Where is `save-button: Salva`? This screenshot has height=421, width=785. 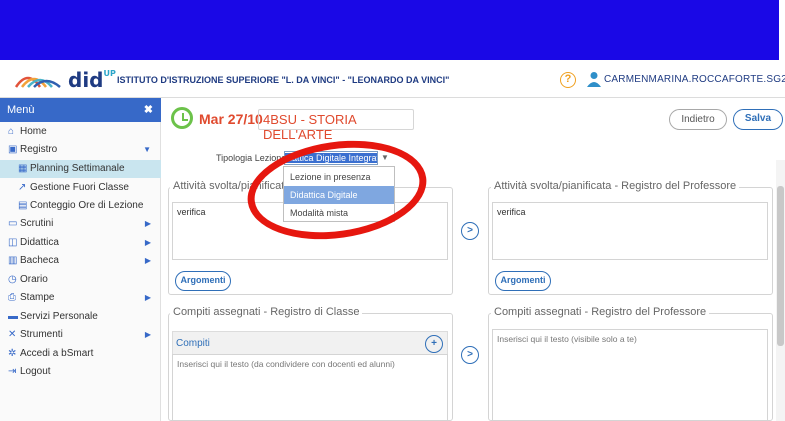 save-button: Salva is located at coordinates (758, 119).